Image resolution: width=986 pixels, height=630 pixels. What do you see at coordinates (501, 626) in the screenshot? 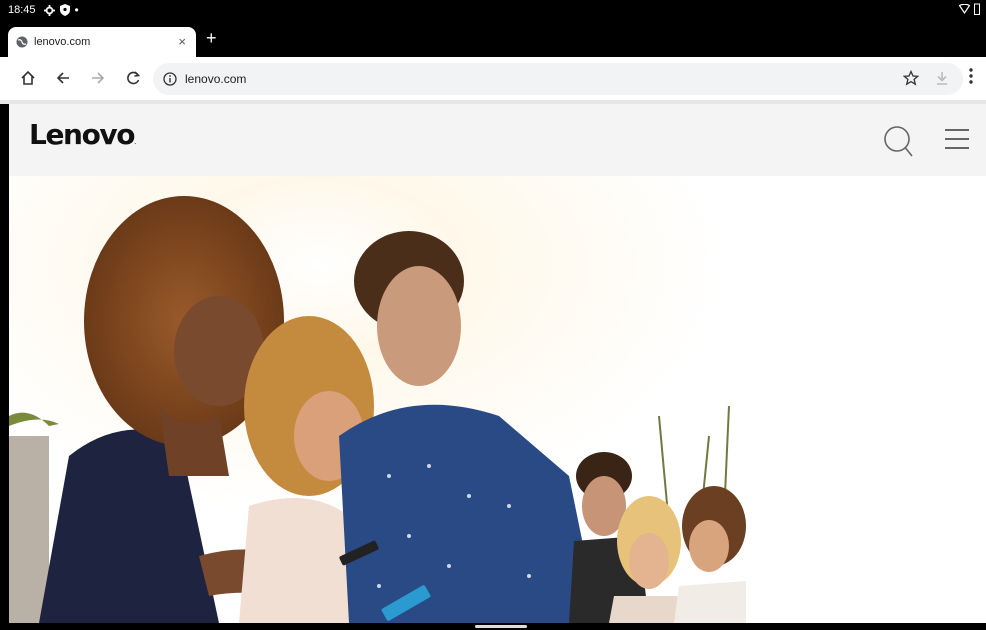
I see `home-gesture-handle` at bounding box center [501, 626].